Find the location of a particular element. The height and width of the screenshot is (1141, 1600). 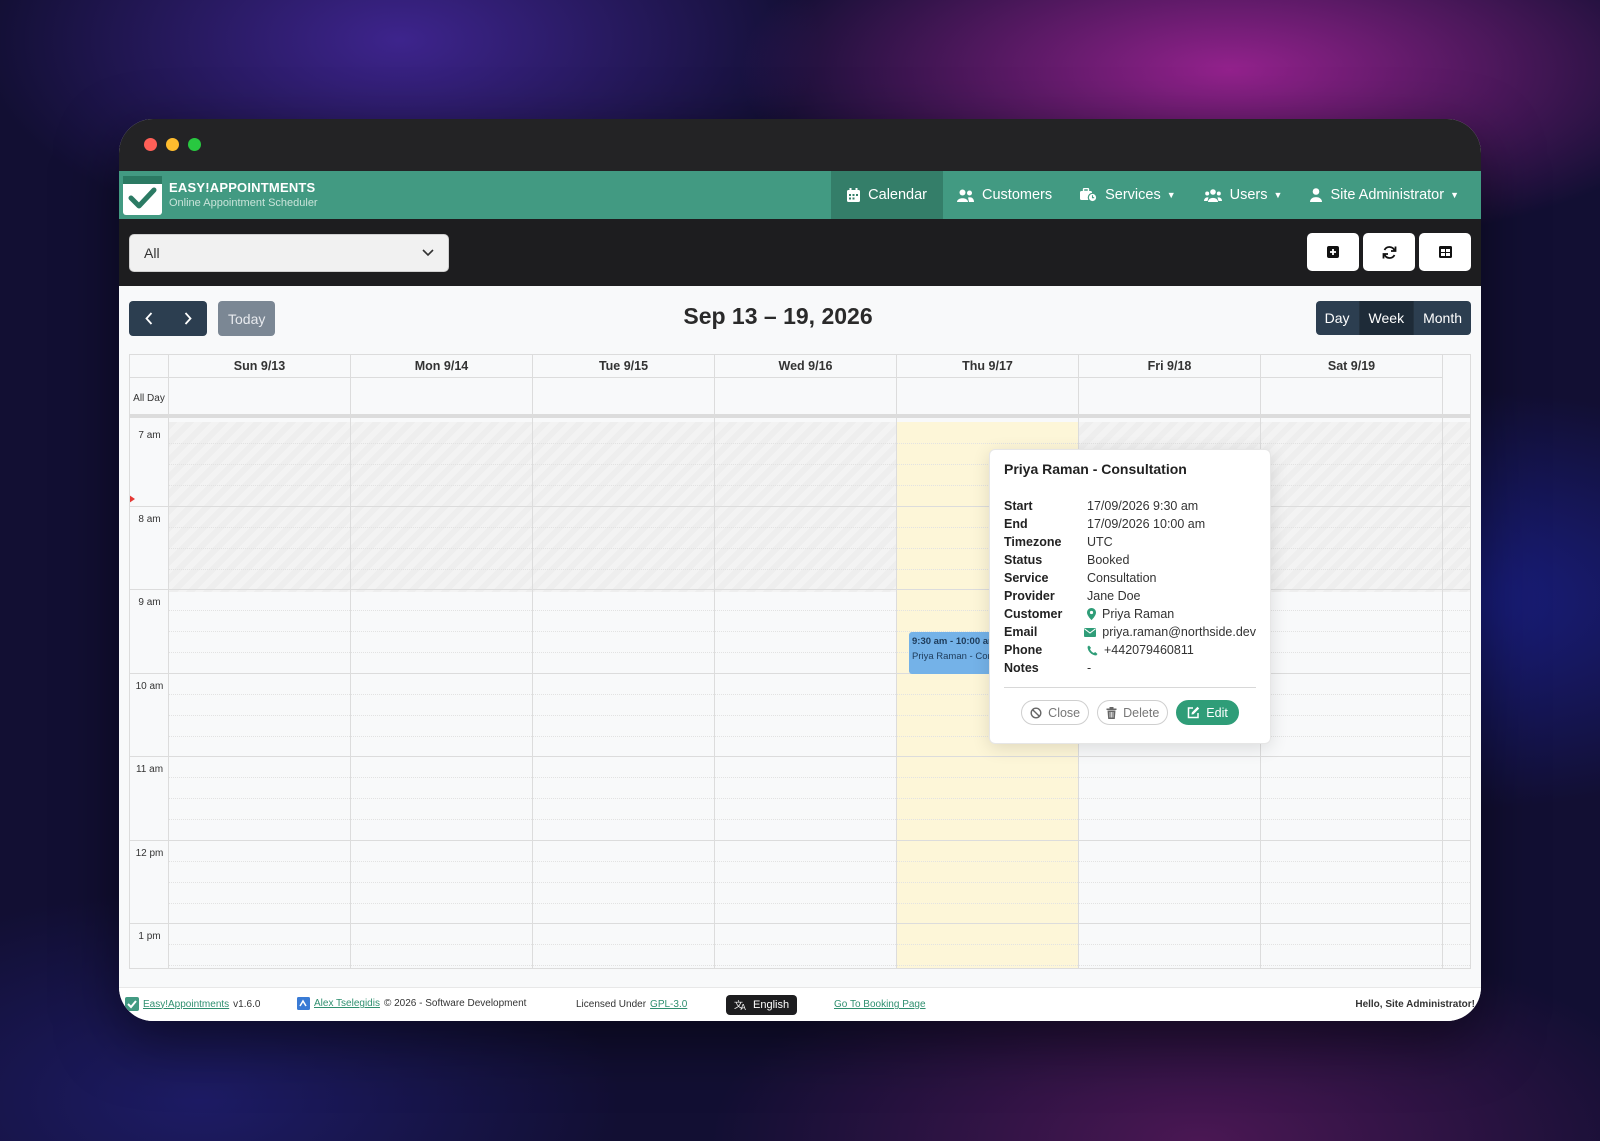

svg-text: A is located at coordinates (744, 1007).